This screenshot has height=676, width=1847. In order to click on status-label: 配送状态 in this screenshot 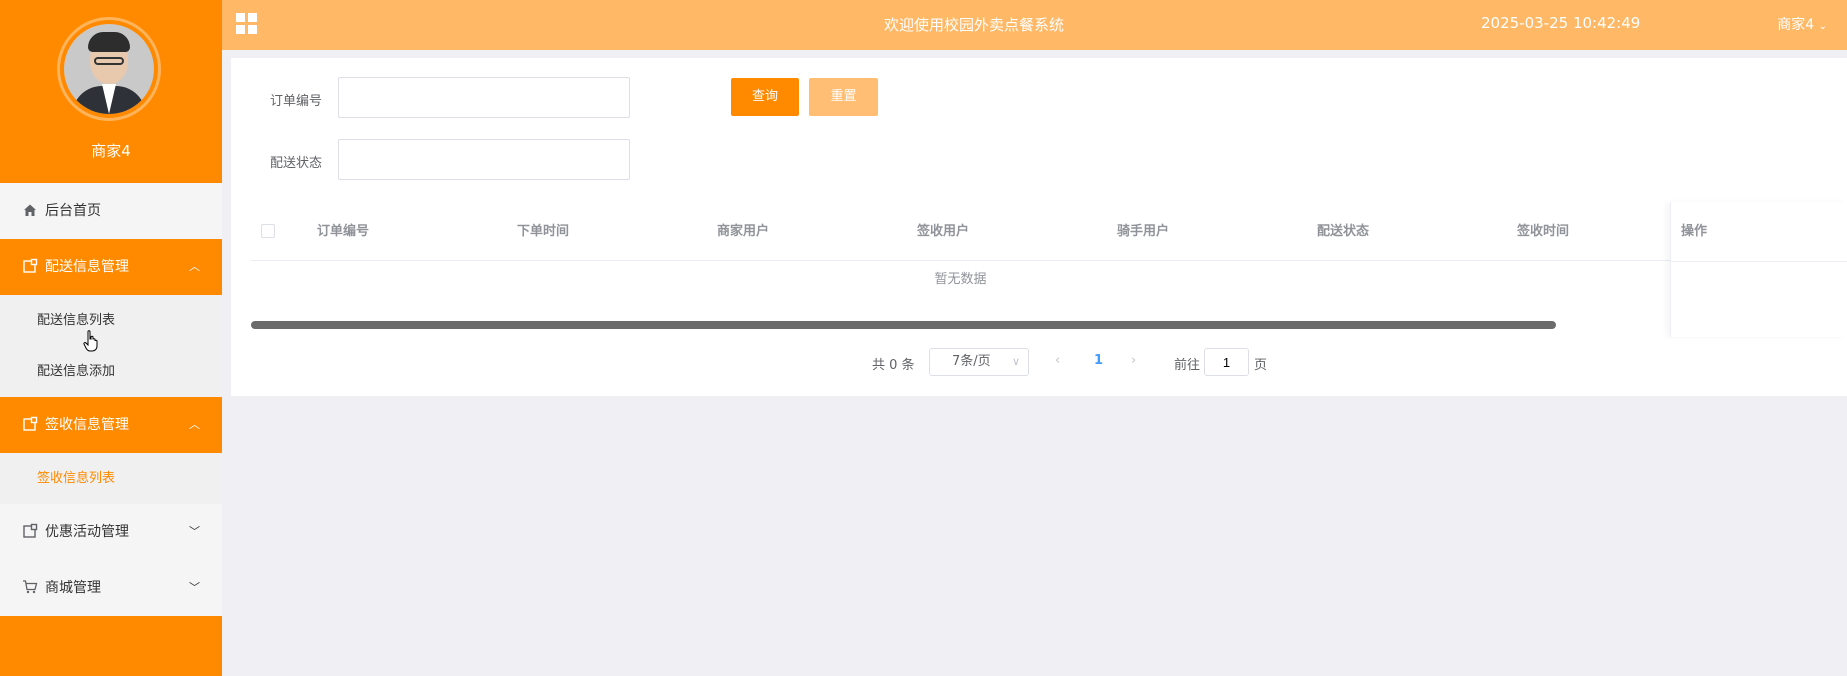, I will do `click(296, 163)`.